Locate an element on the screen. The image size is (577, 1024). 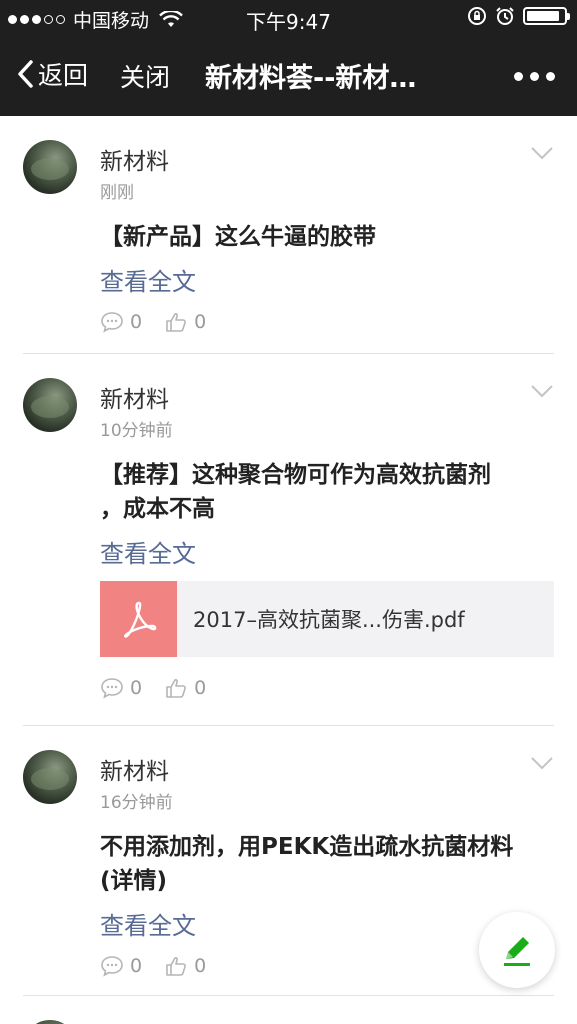
post-title-line: ，成本不高 is located at coordinates (157, 509).